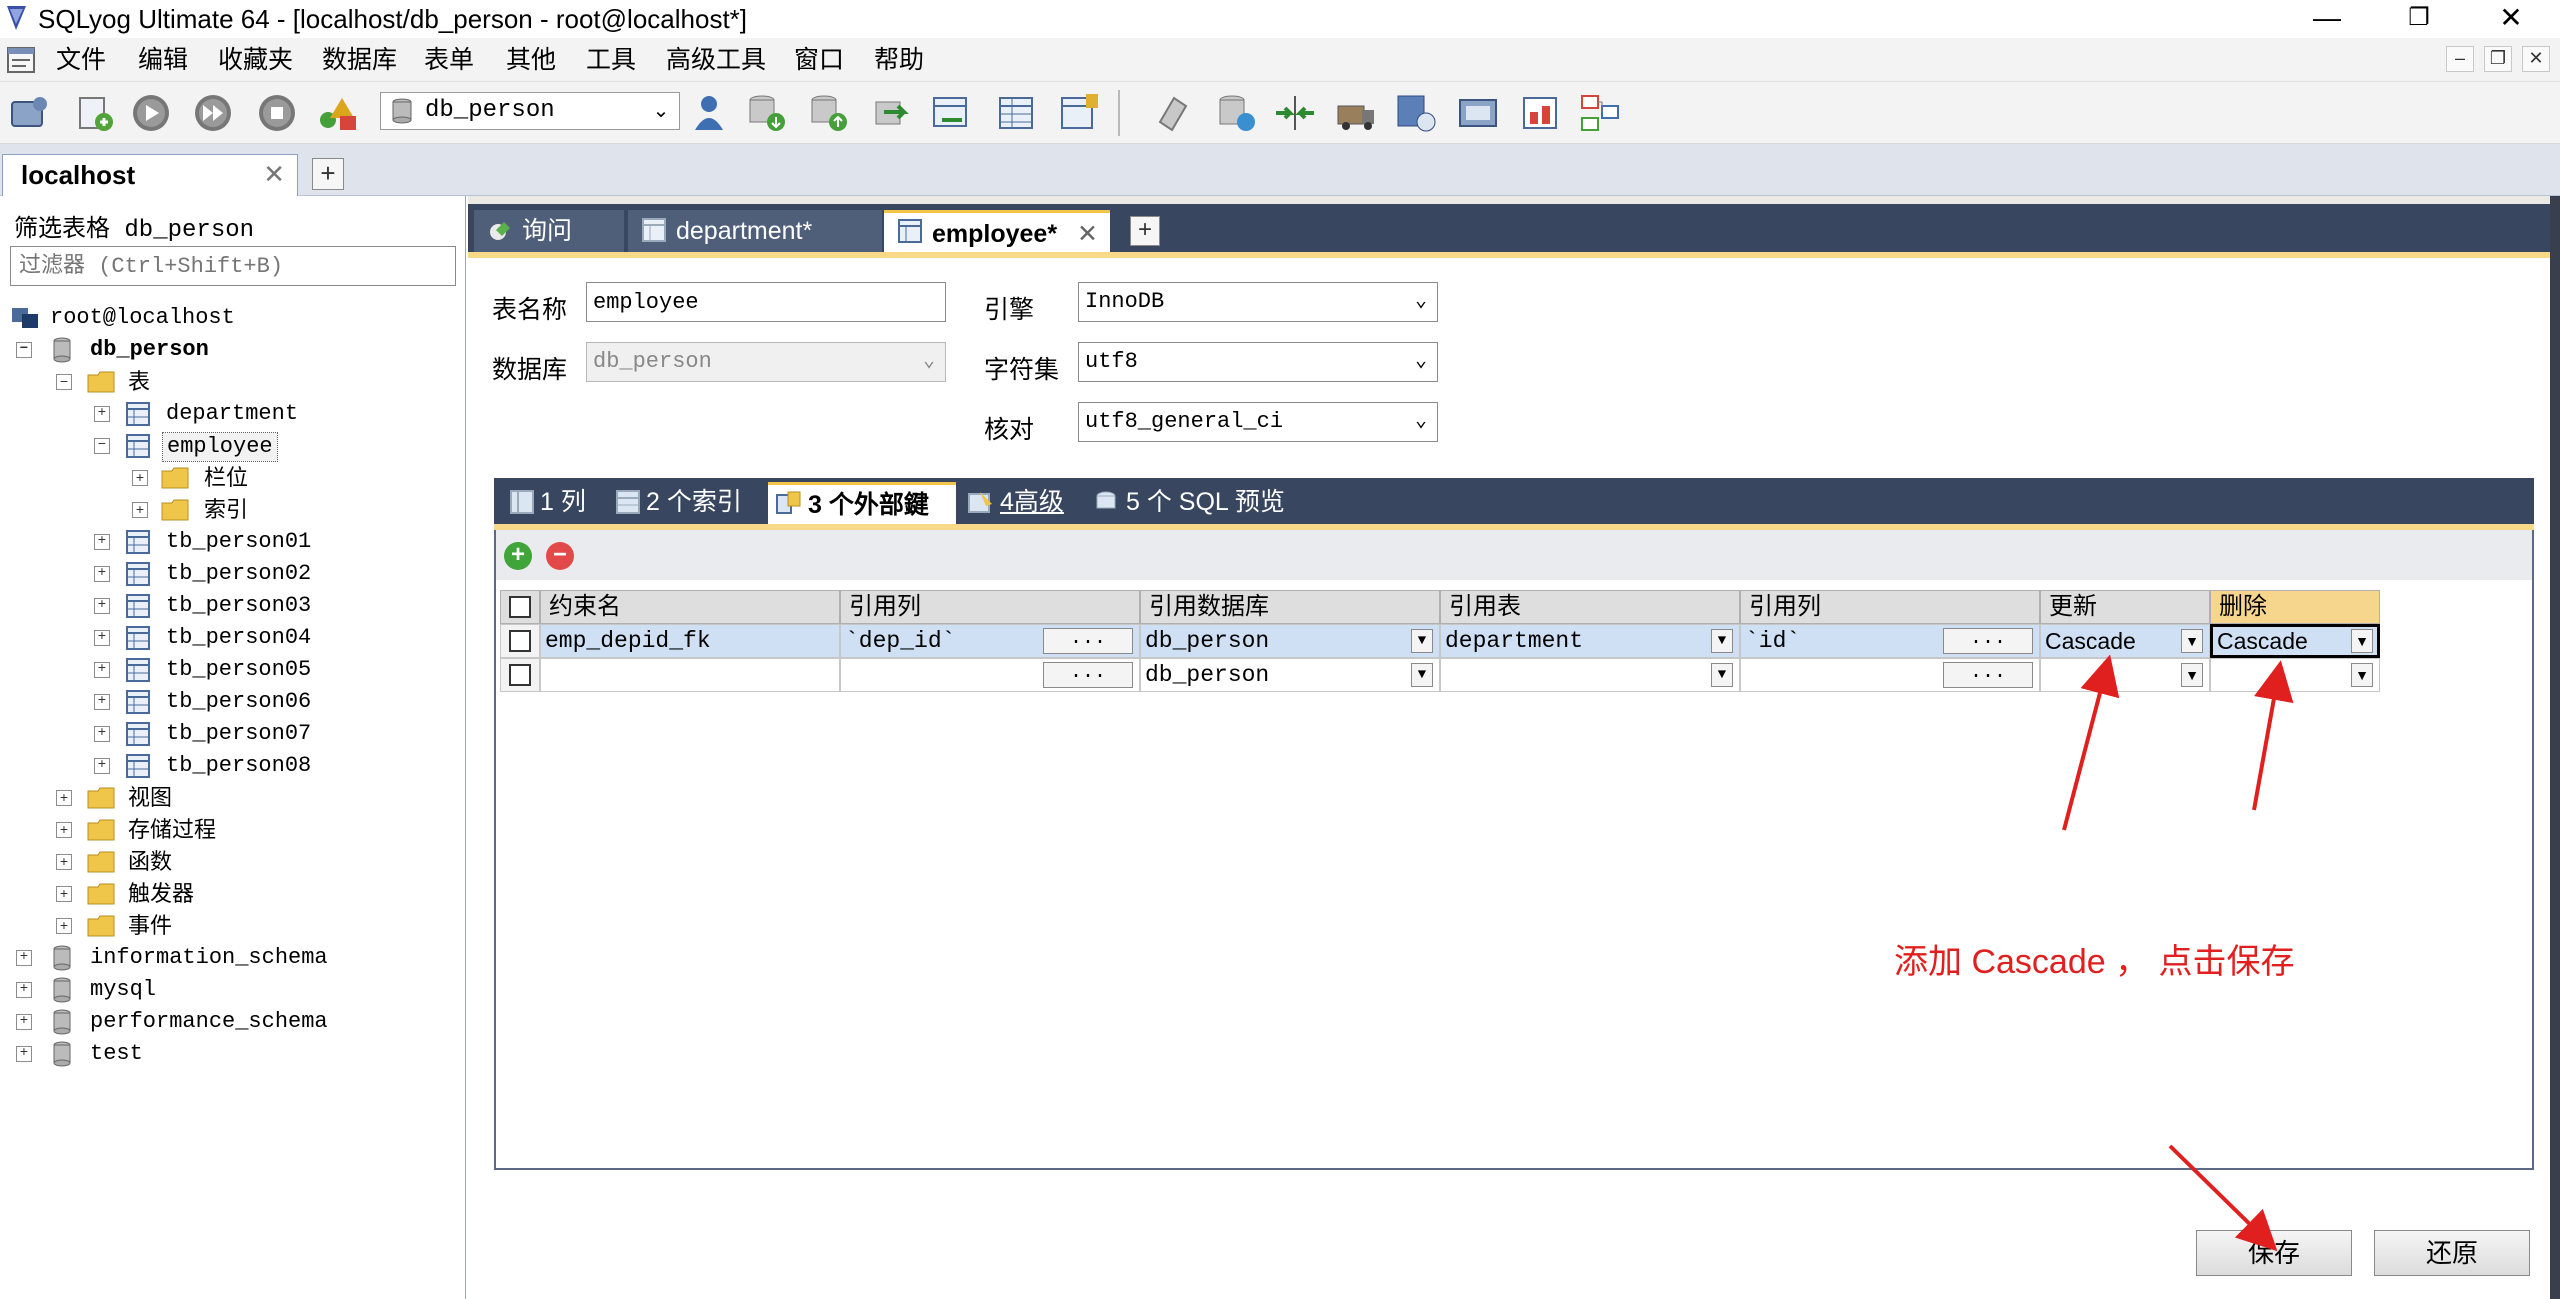  I want to click on tab-sql-preview: 5 个 SQL 预览, so click(1193, 503).